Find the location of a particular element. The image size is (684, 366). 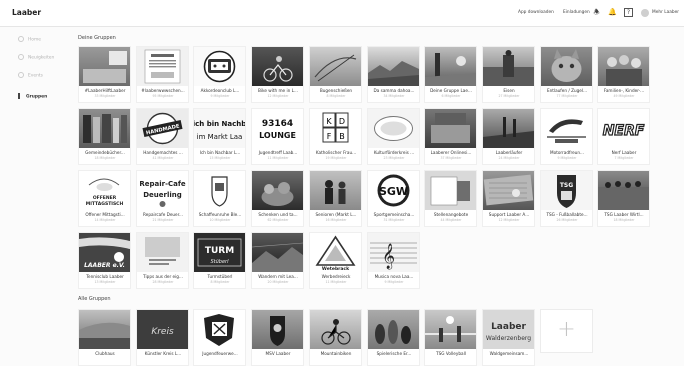

my-group-card: Laaberer Onlinesi... 37 Mitglieder is located at coordinates (450, 136).